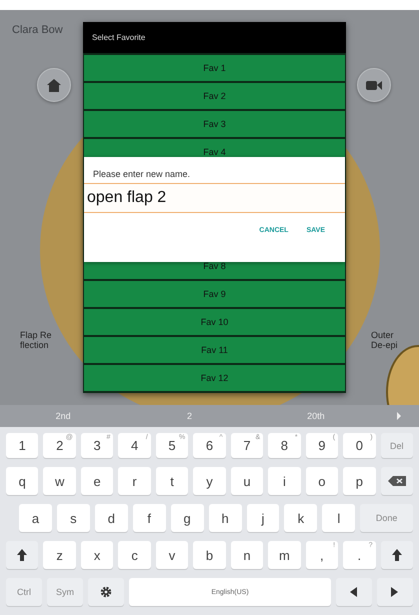 The height and width of the screenshot is (615, 419). I want to click on keyboard-key: 1, so click(22, 445).